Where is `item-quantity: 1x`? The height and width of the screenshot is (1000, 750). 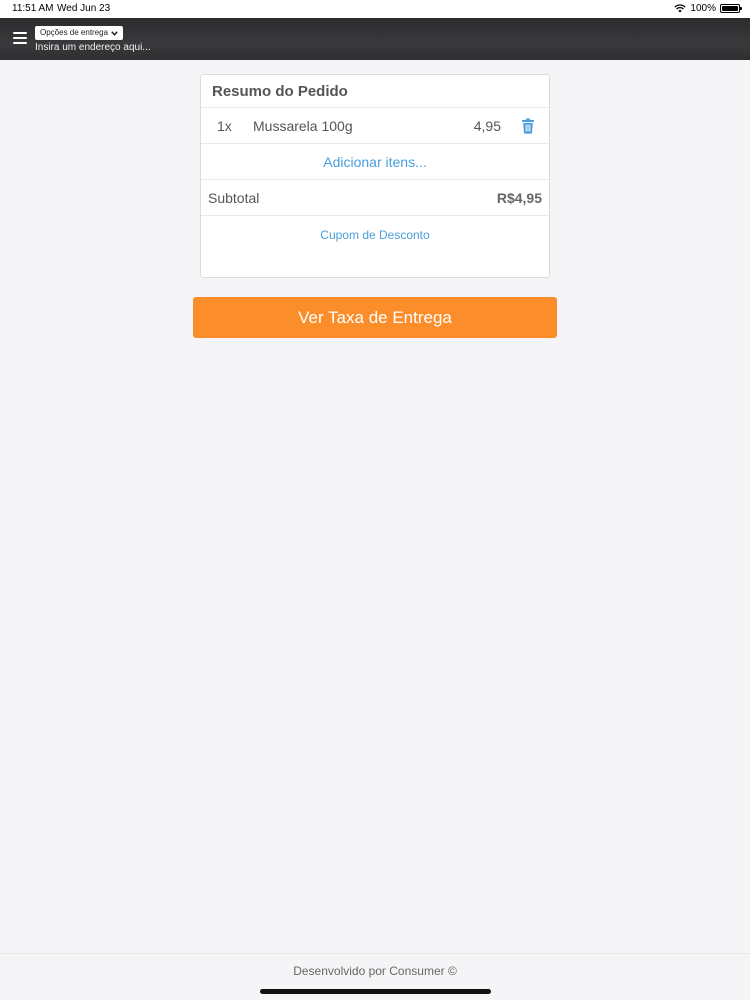 item-quantity: 1x is located at coordinates (224, 126).